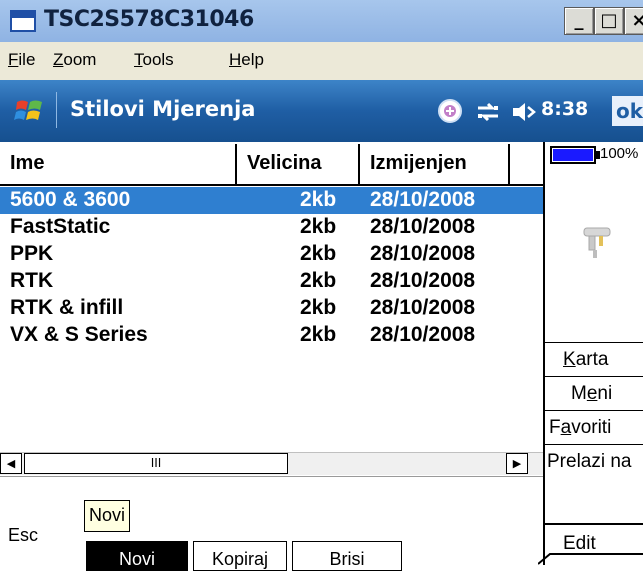 This screenshot has width=643, height=576. What do you see at coordinates (579, 393) in the screenshot?
I see `menu-label-prefix: M` at bounding box center [579, 393].